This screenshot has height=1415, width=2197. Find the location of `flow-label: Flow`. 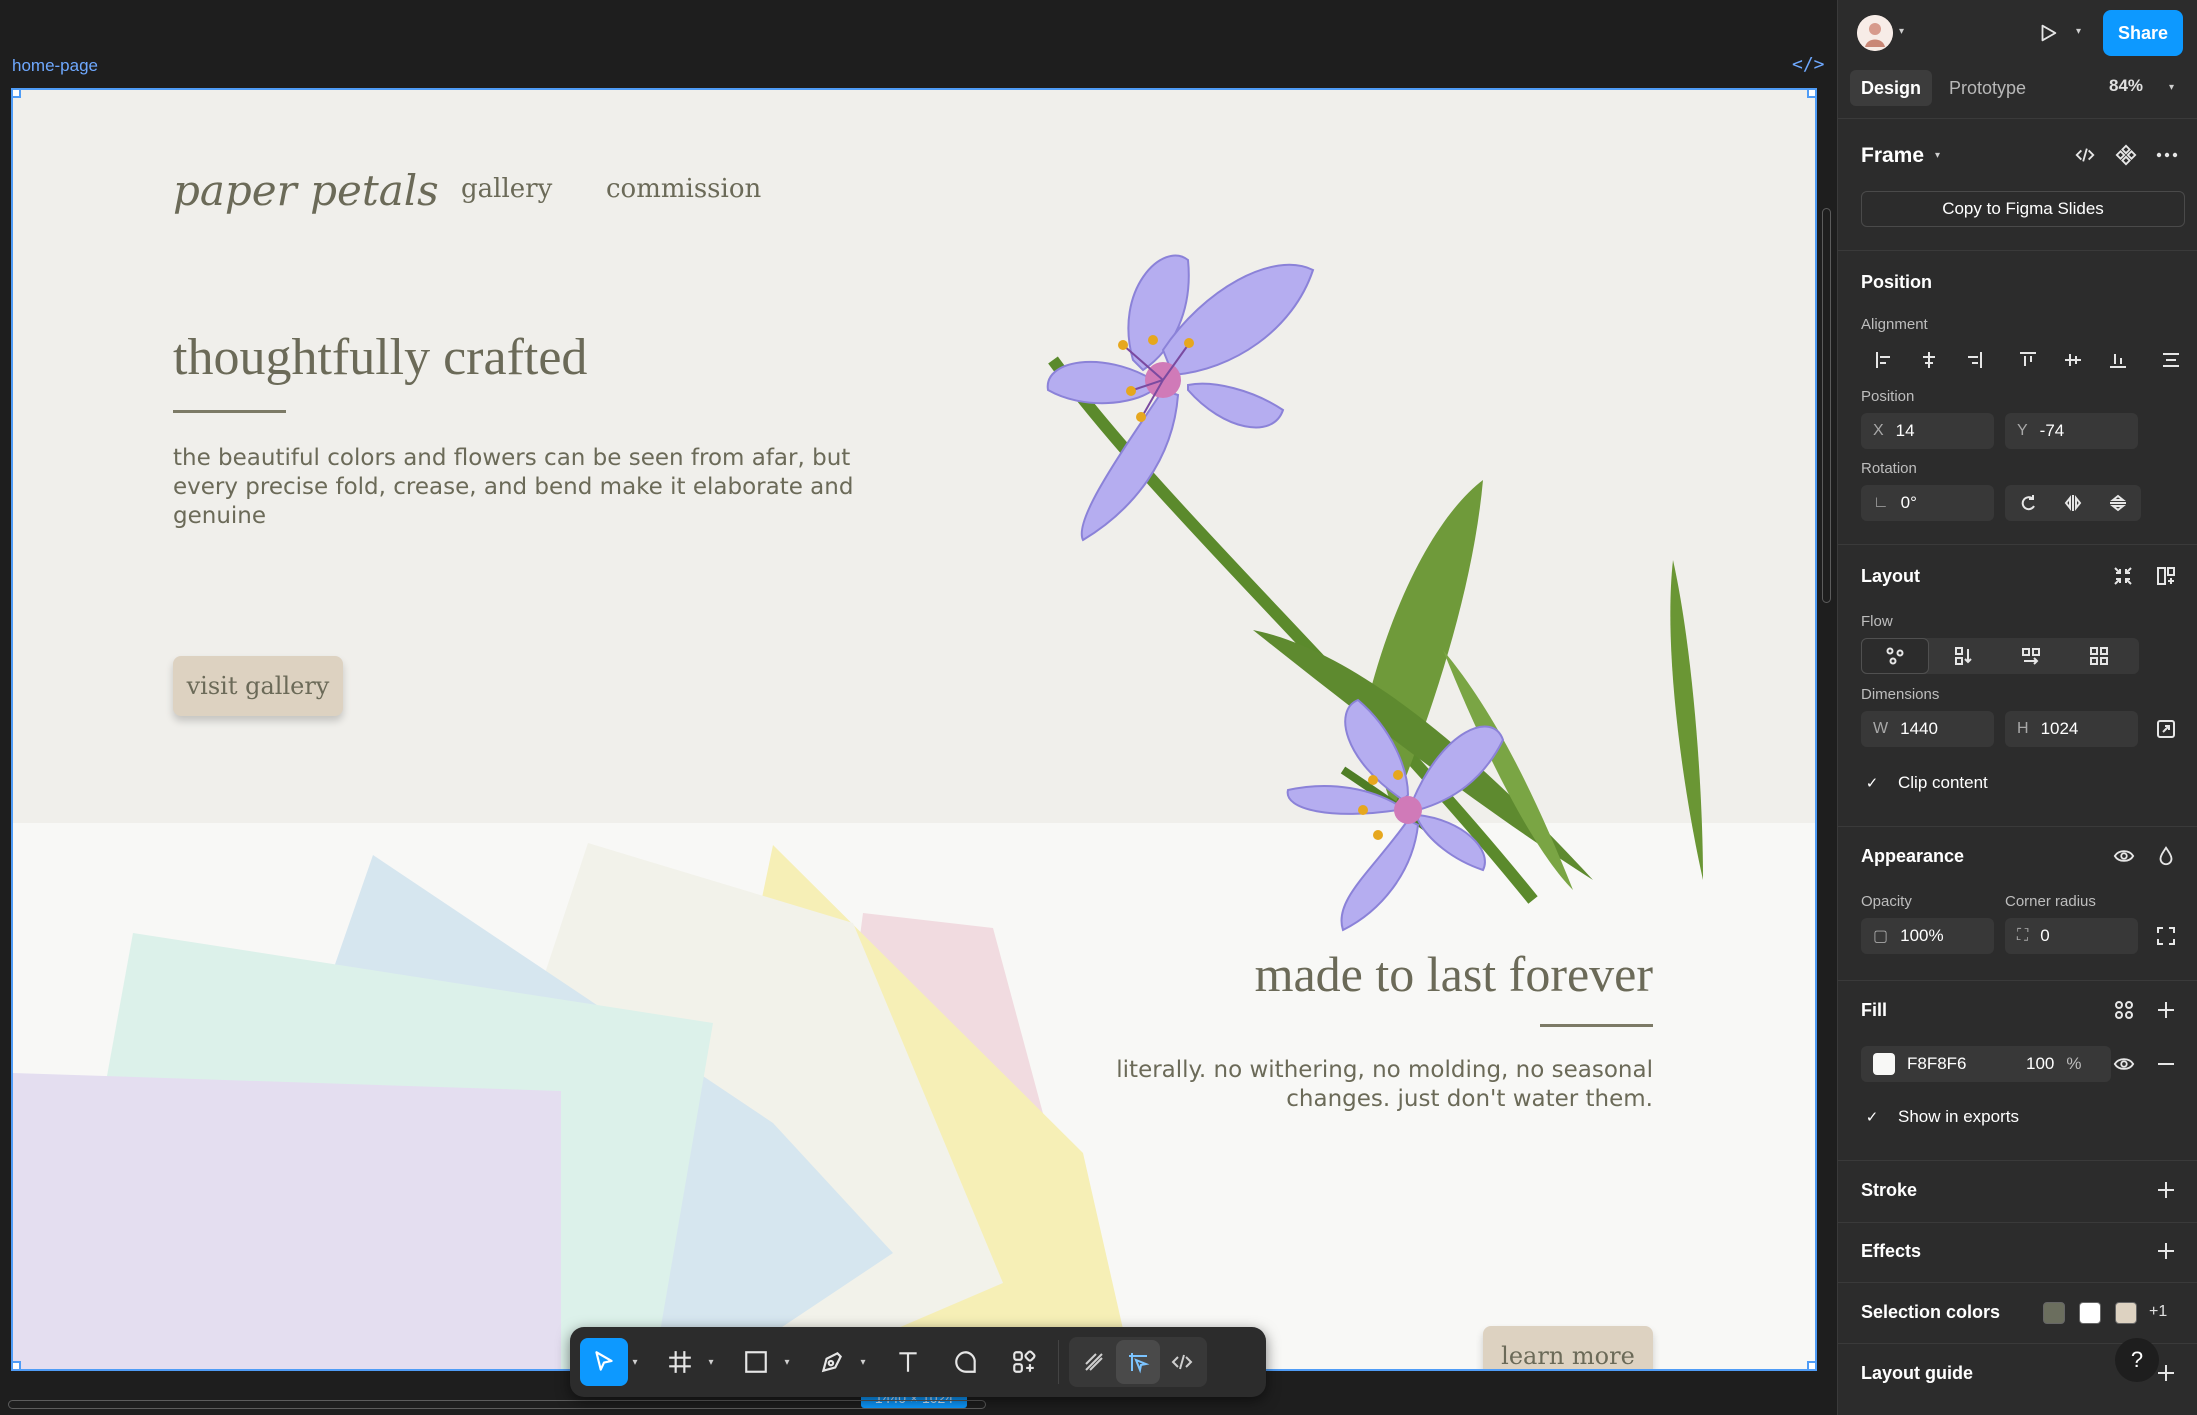

flow-label: Flow is located at coordinates (1877, 621).